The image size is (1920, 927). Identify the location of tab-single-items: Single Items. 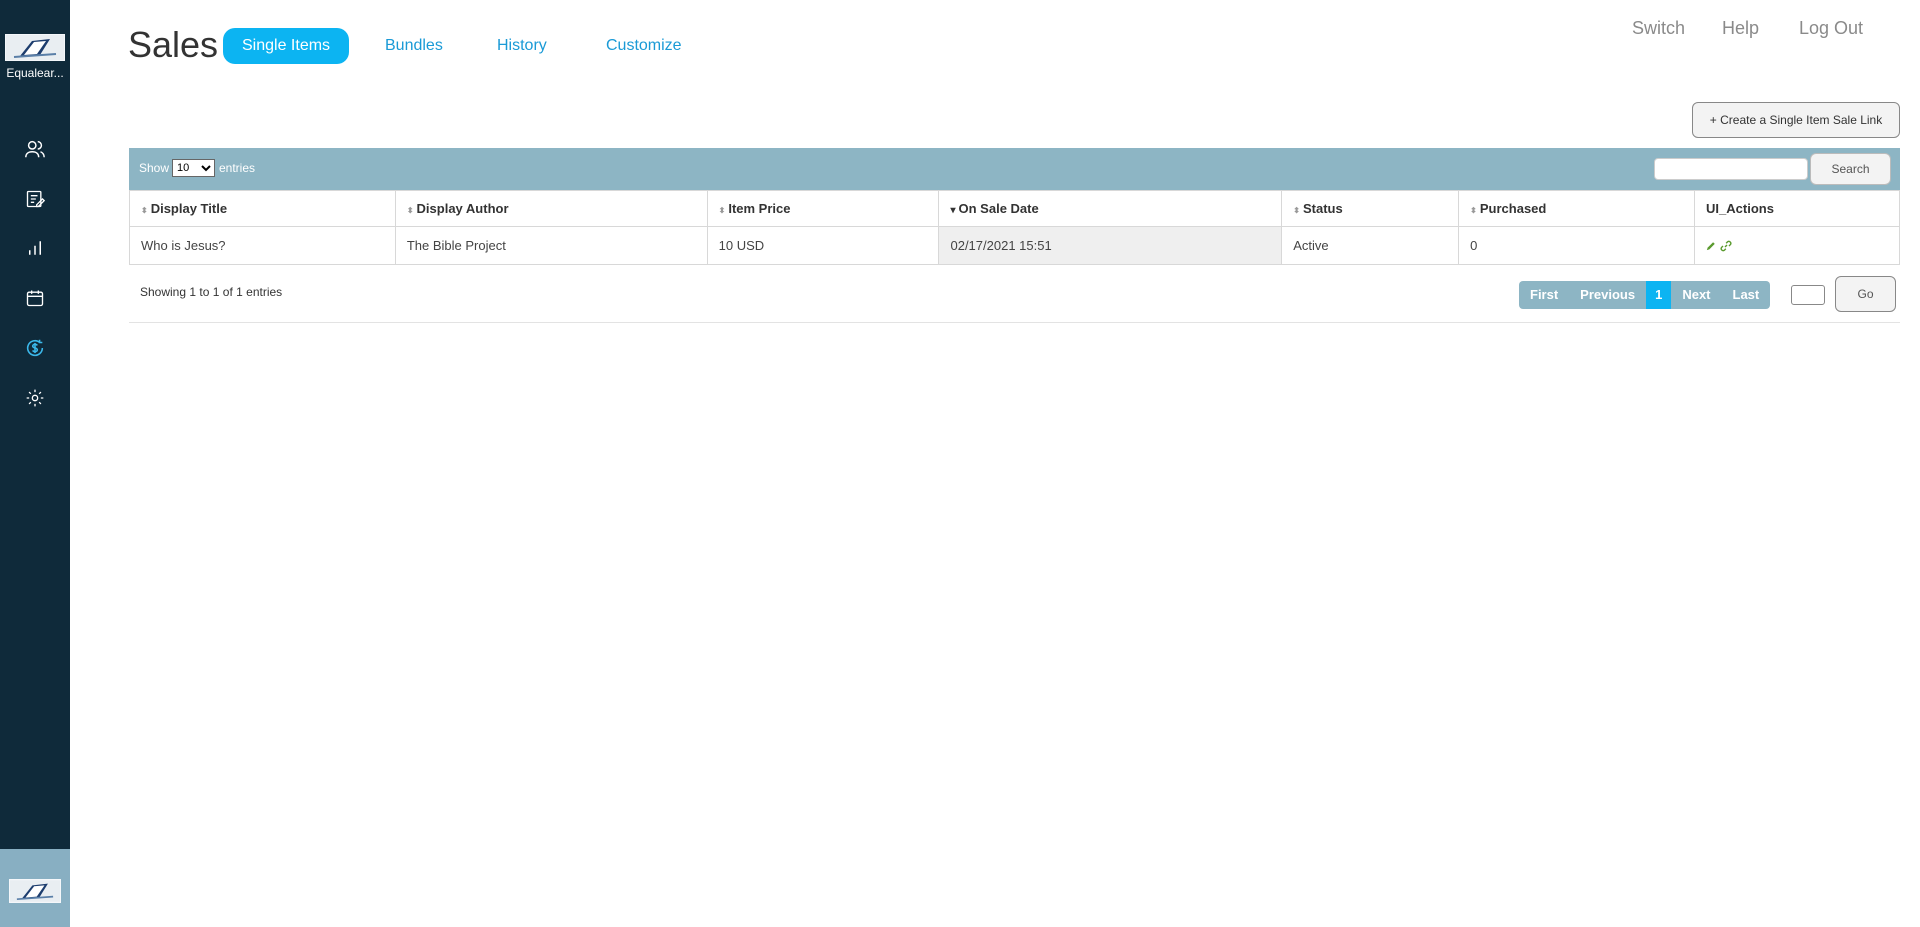
(286, 46).